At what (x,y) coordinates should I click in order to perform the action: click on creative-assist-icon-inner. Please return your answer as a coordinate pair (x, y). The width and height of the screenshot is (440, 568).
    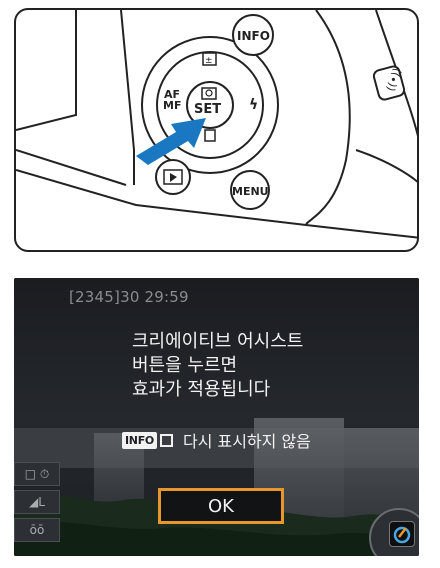
    Looking at the image, I should click on (402, 534).